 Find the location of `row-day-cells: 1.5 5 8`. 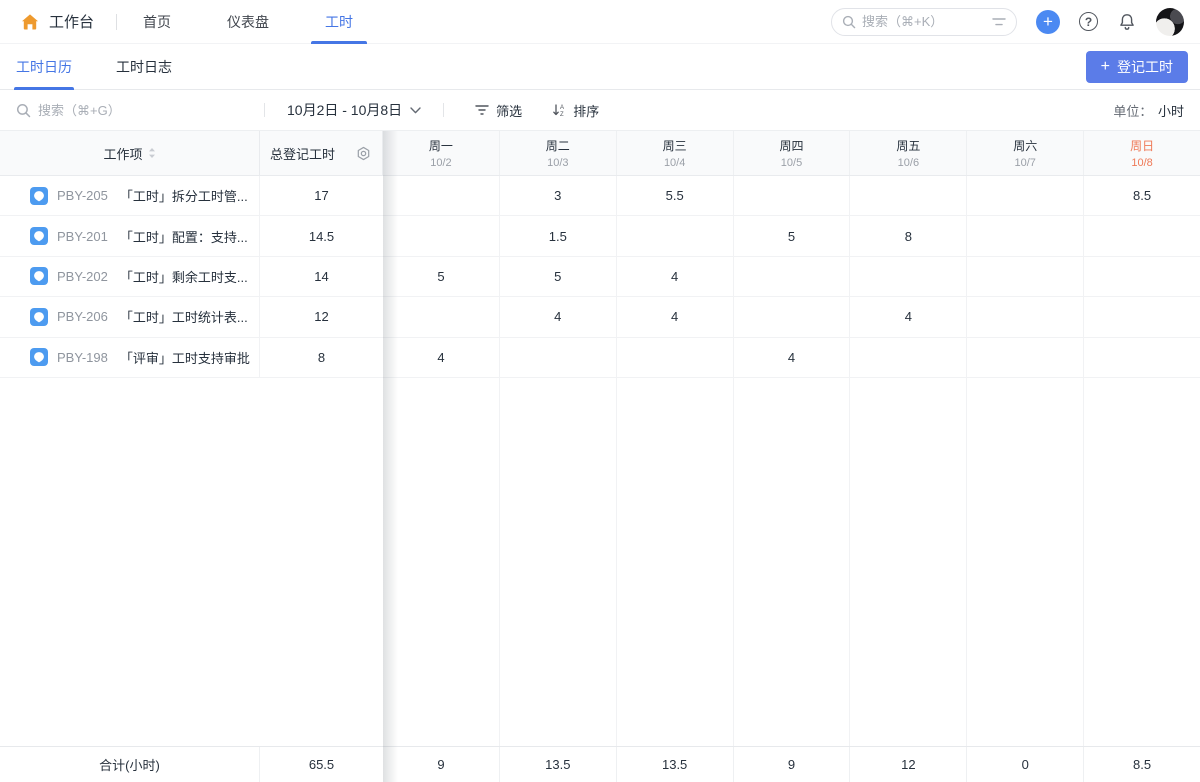

row-day-cells: 1.5 5 8 is located at coordinates (791, 236).